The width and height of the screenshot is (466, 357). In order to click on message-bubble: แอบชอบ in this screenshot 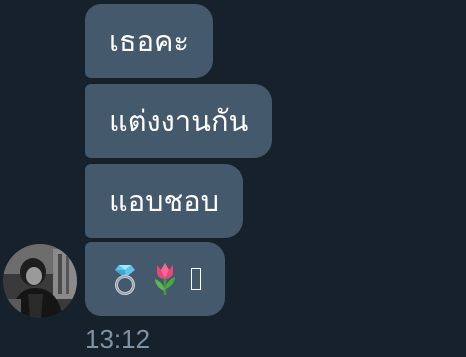, I will do `click(164, 201)`.